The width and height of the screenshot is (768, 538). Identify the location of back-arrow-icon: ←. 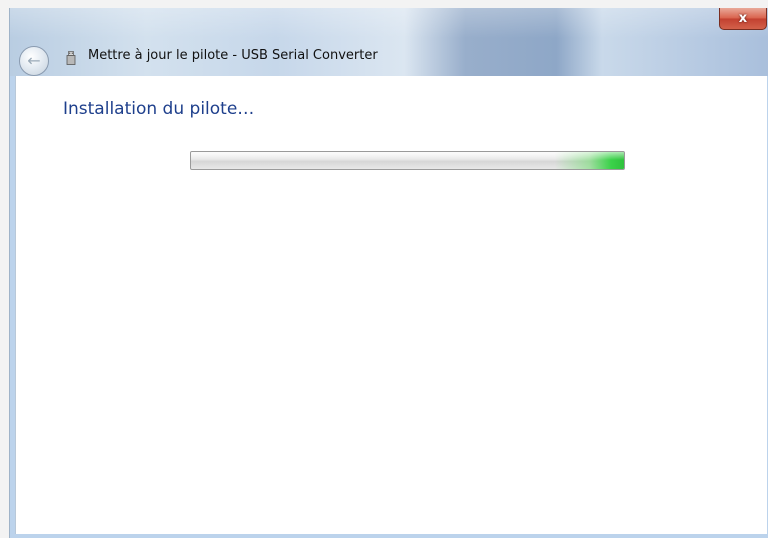
(34, 60).